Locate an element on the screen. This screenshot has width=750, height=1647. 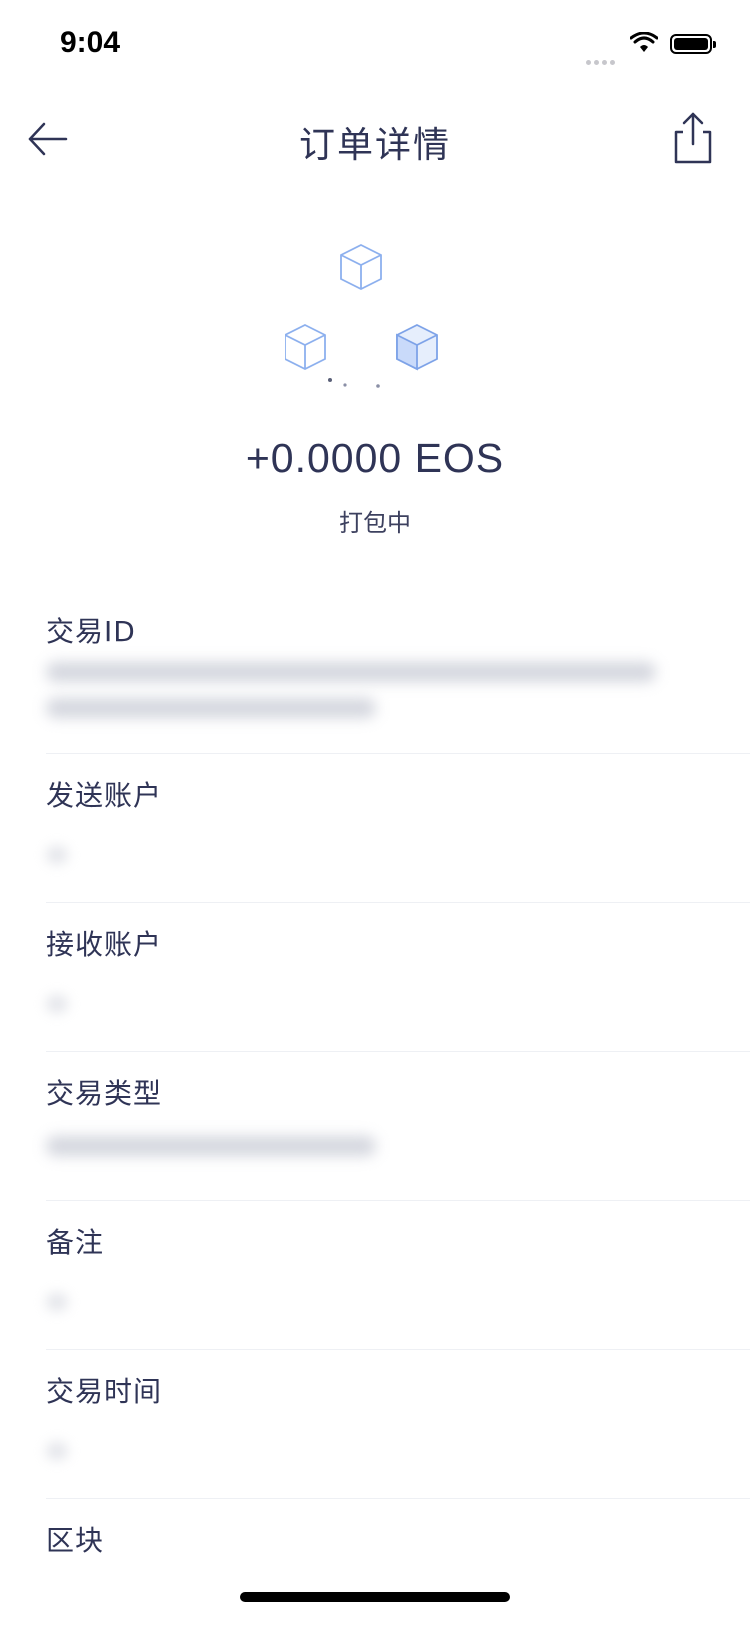
detail-row-time: 交易时间 is located at coordinates (398, 1424).